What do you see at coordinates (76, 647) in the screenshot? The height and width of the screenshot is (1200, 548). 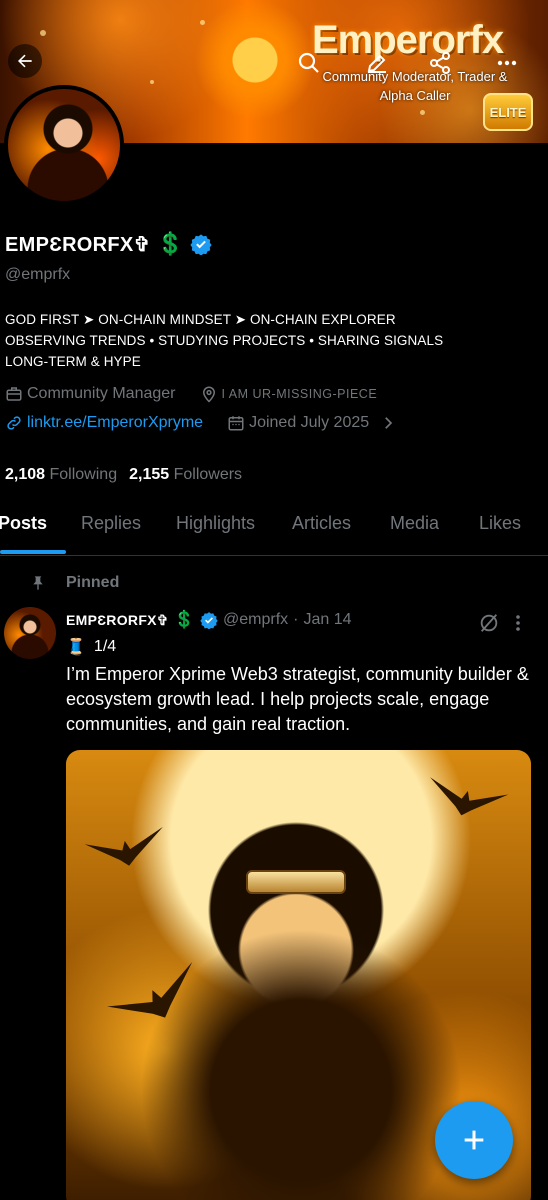 I see `thread-icon: 🧵` at bounding box center [76, 647].